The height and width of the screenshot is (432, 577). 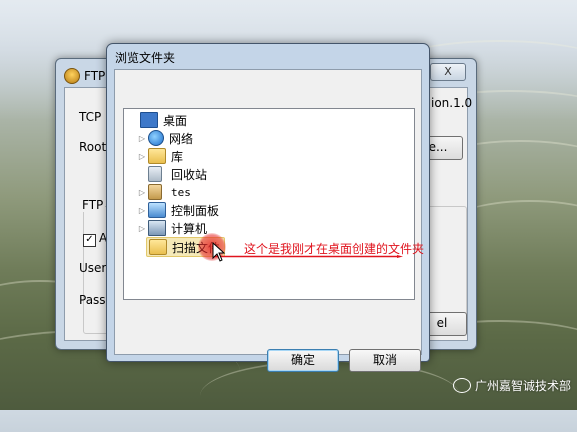 What do you see at coordinates (177, 156) in the screenshot?
I see `tree-item-label: 库` at bounding box center [177, 156].